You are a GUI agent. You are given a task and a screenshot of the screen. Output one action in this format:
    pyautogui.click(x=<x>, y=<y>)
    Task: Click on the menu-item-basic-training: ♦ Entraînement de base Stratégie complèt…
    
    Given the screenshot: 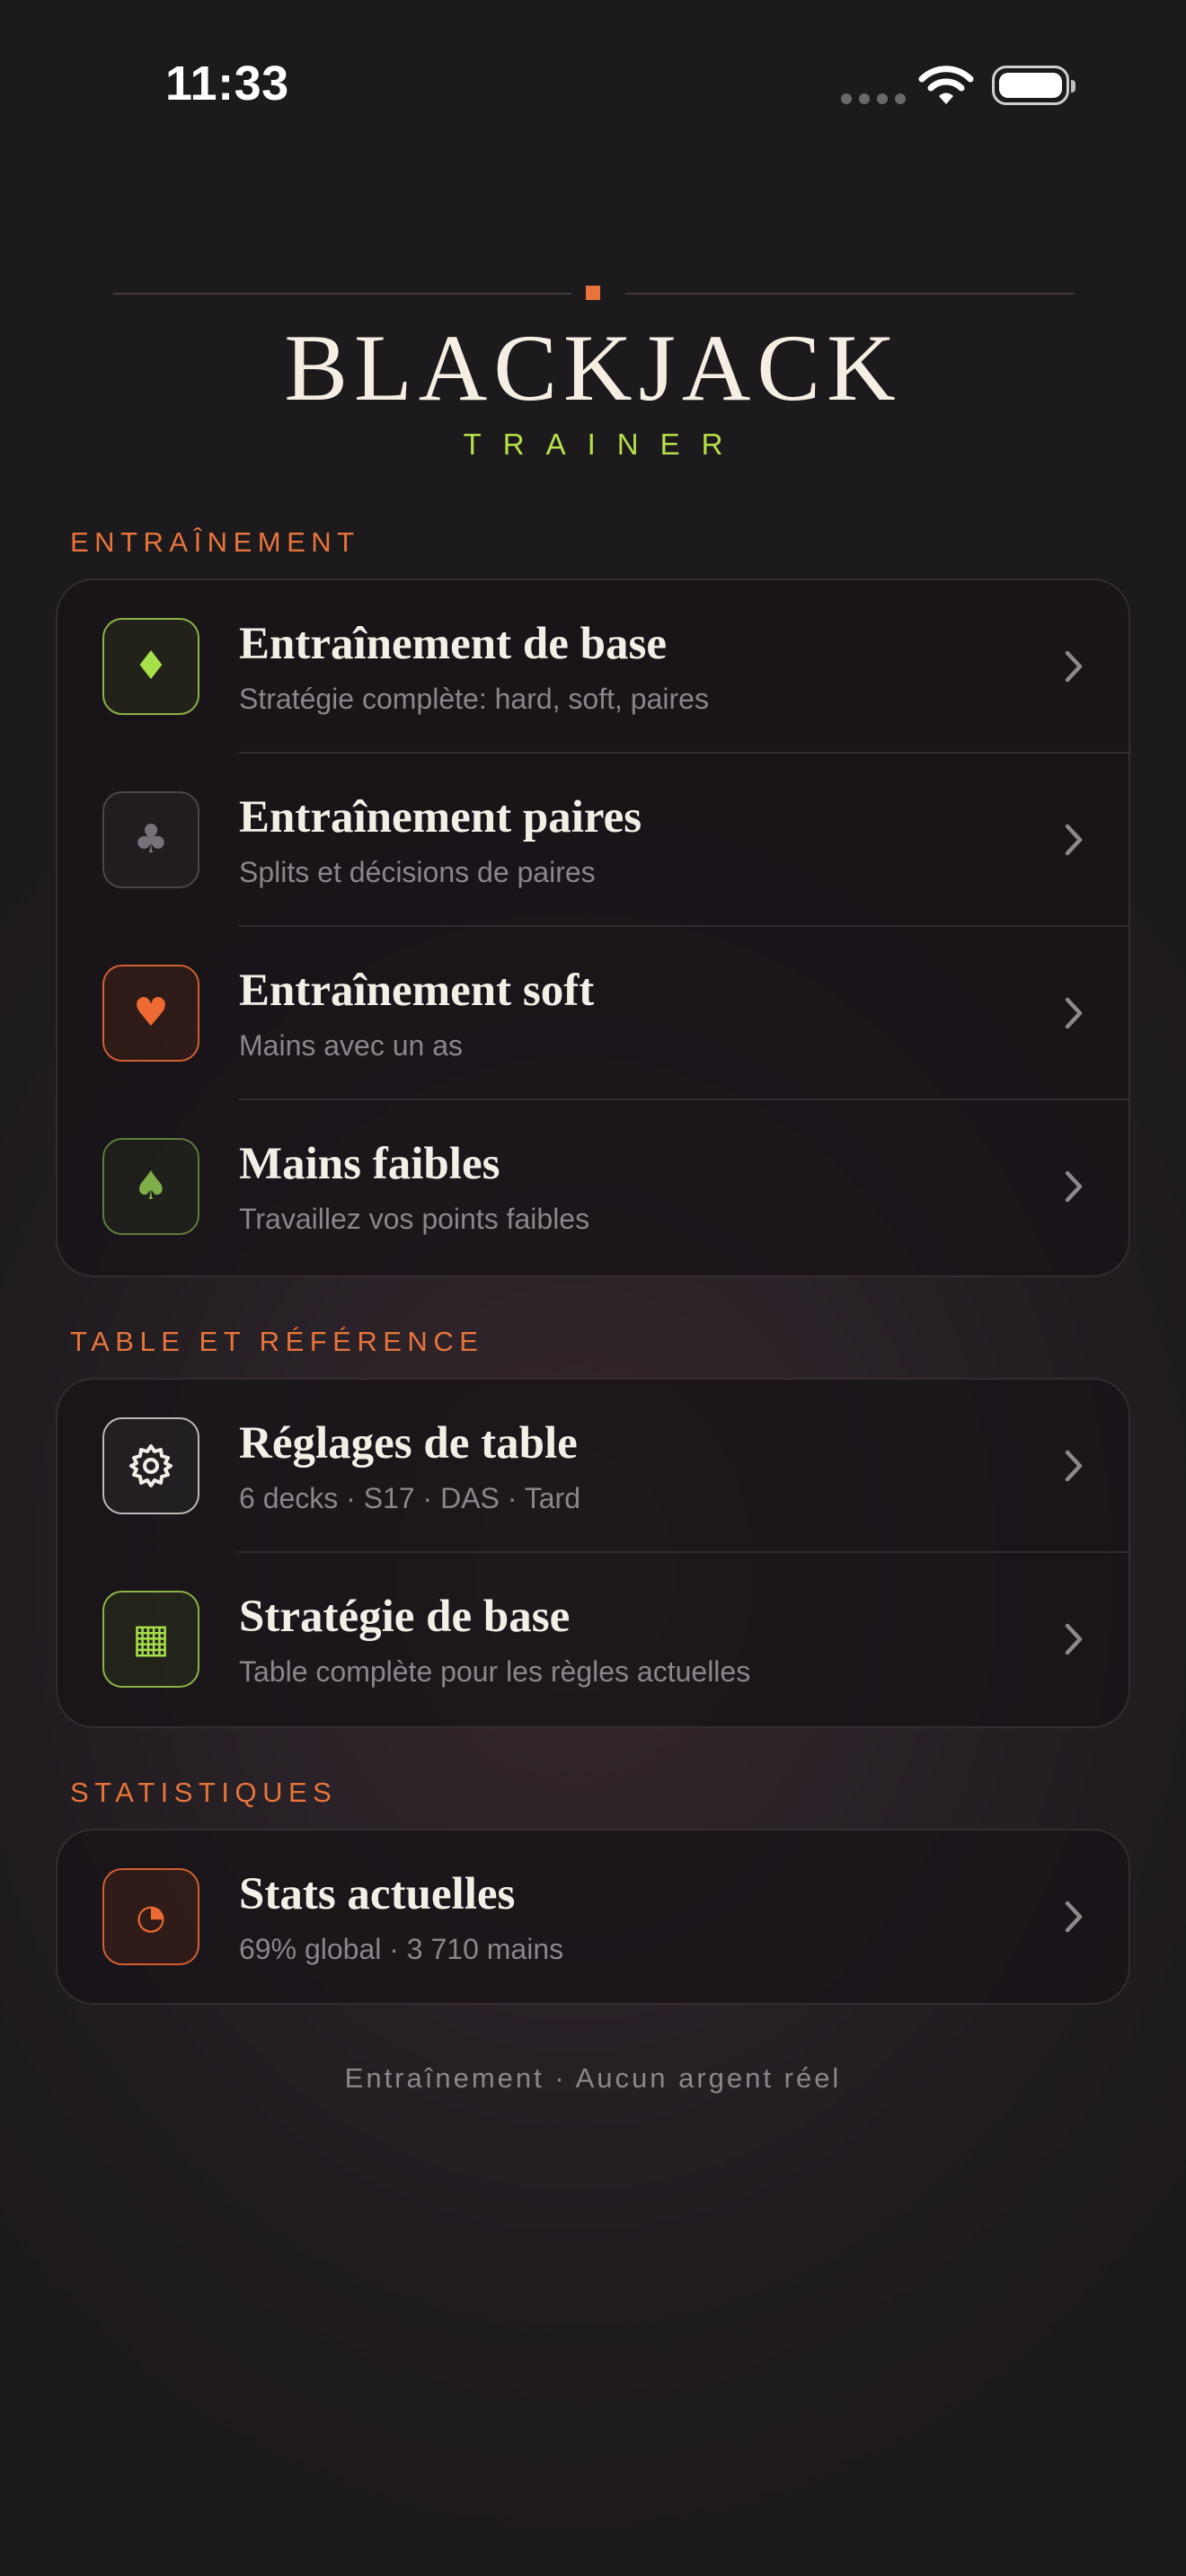 What is the action you would take?
    pyautogui.click(x=593, y=667)
    